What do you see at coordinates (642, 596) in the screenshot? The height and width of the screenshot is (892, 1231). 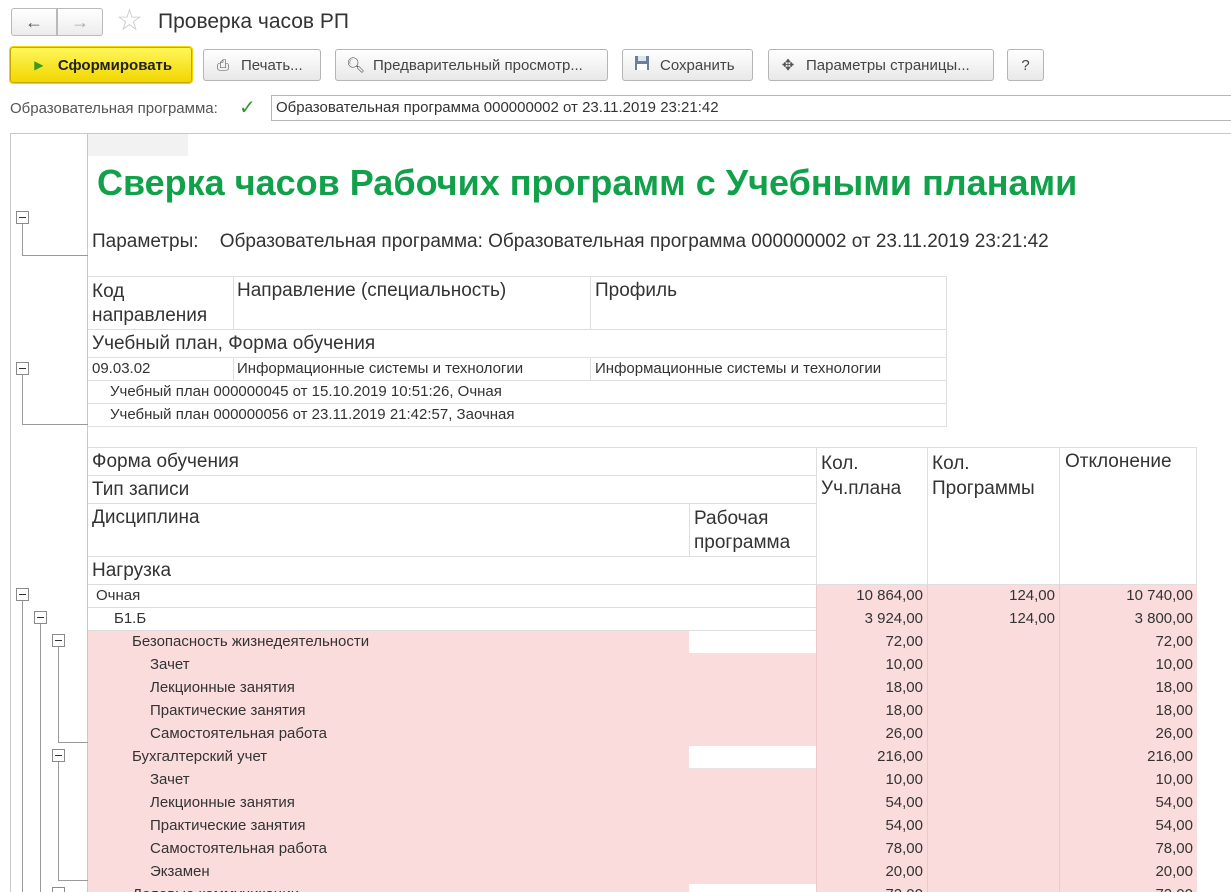 I see `table-row: Очная 10 864,00 124,00 10 740,00` at bounding box center [642, 596].